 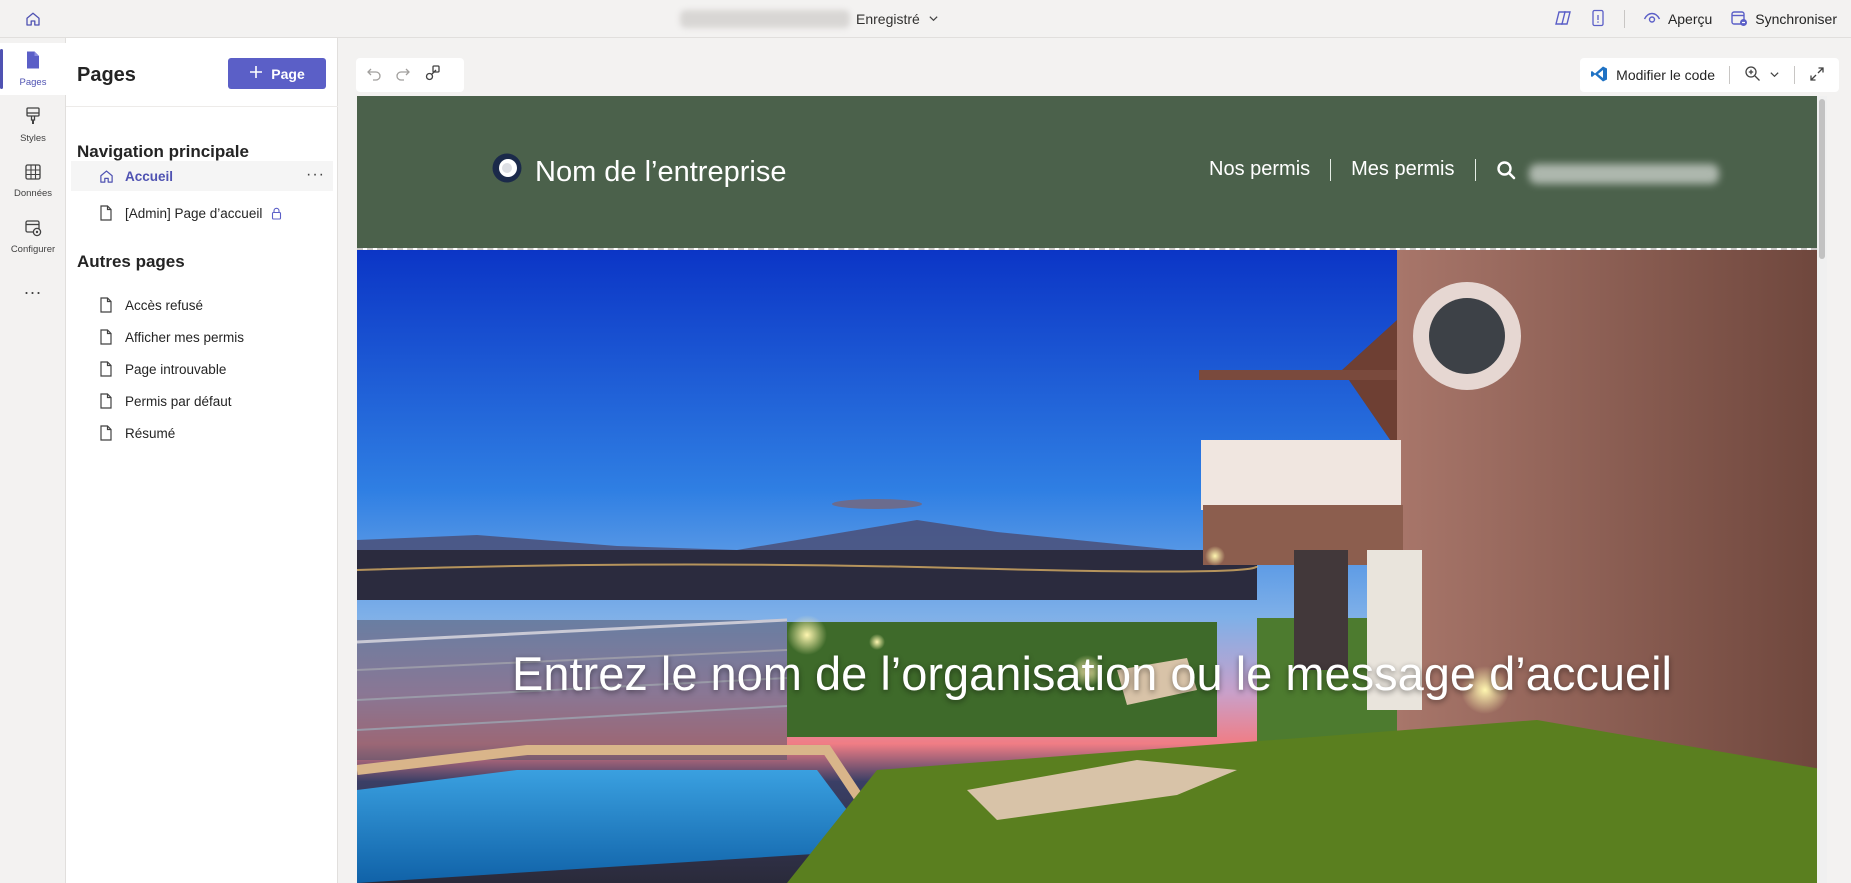 I want to click on preview-label: Aperçu, so click(x=1690, y=19).